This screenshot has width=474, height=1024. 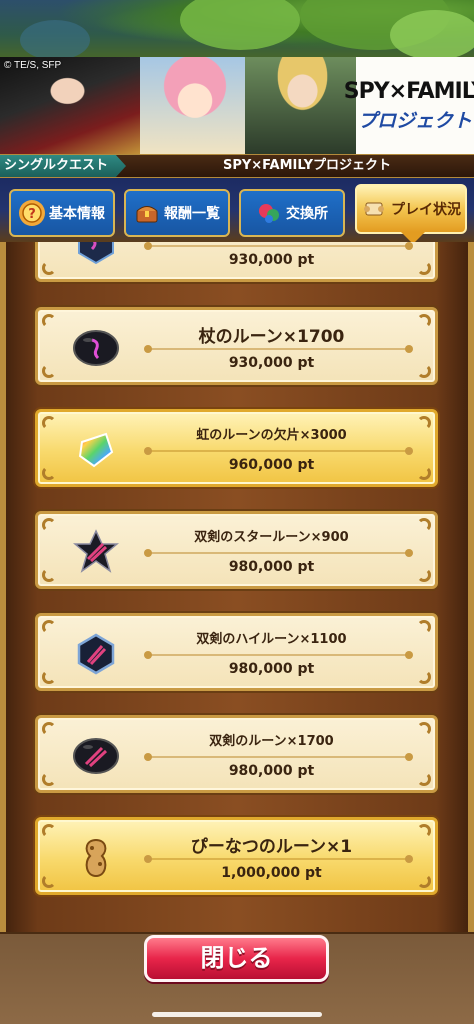 I want to click on reward-card: 双剣のルーン×1700 980,000 pt, so click(x=236, y=754).